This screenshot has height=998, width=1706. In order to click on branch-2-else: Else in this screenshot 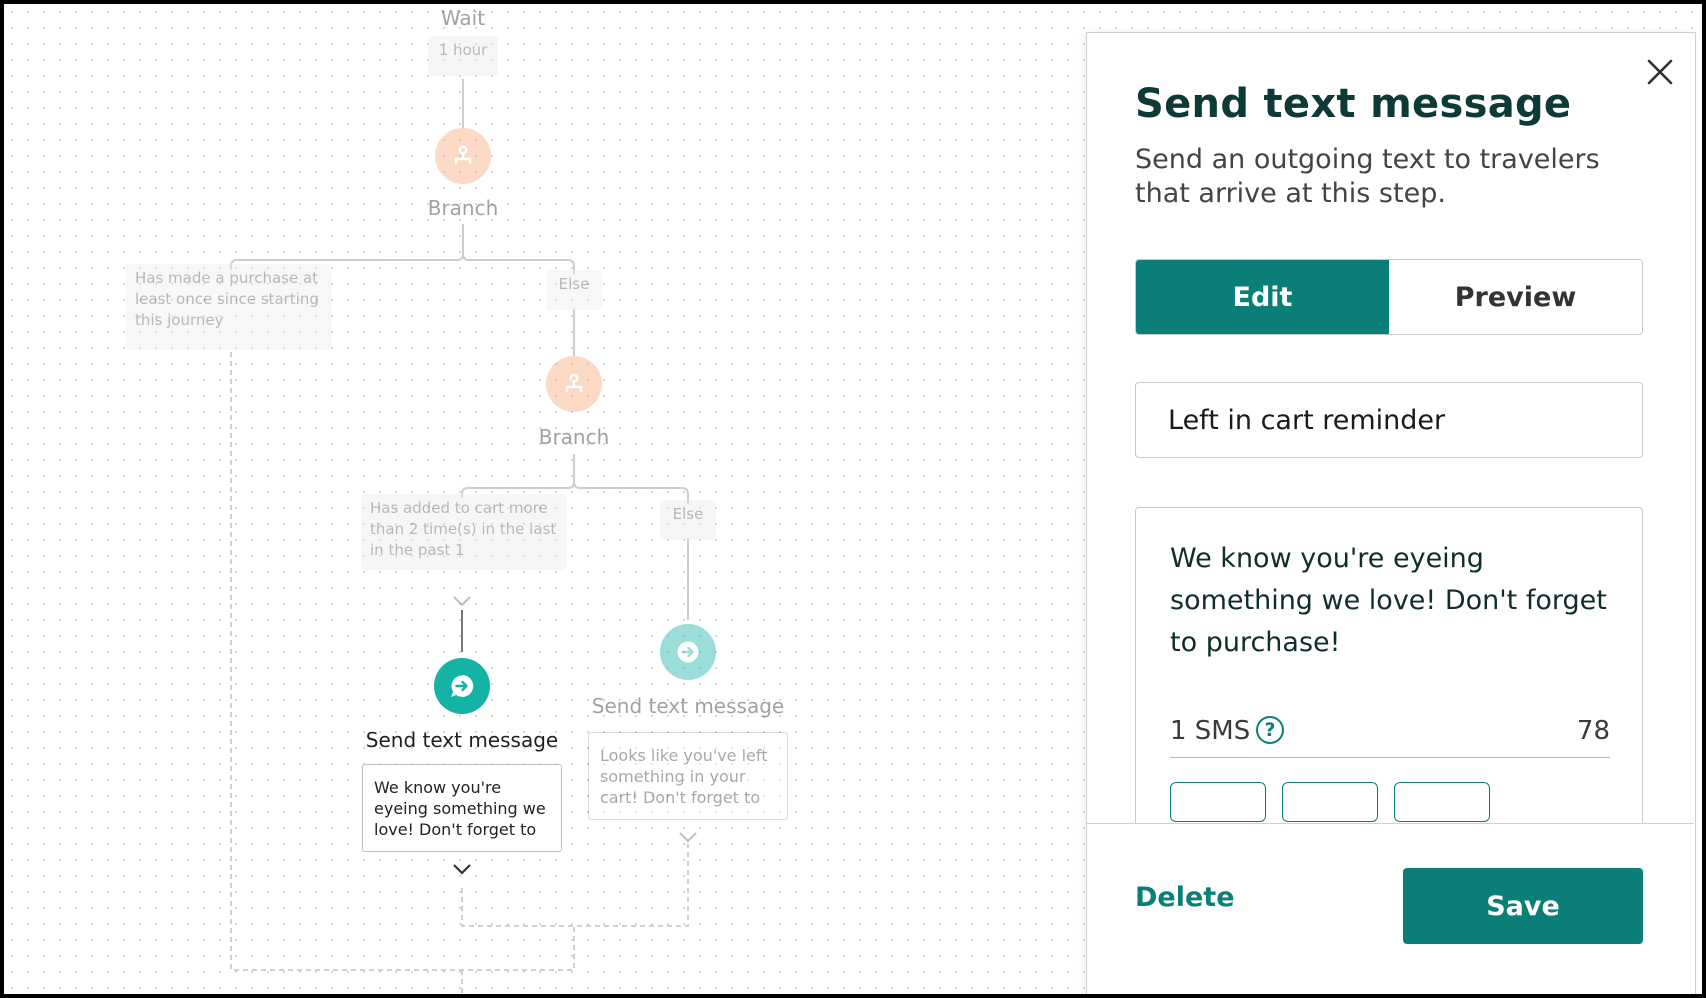, I will do `click(688, 520)`.